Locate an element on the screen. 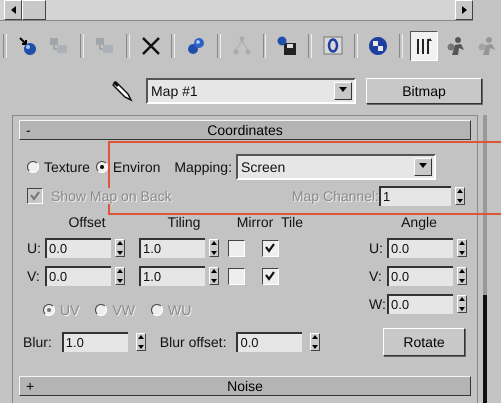  figure-icon is located at coordinates (455, 46).